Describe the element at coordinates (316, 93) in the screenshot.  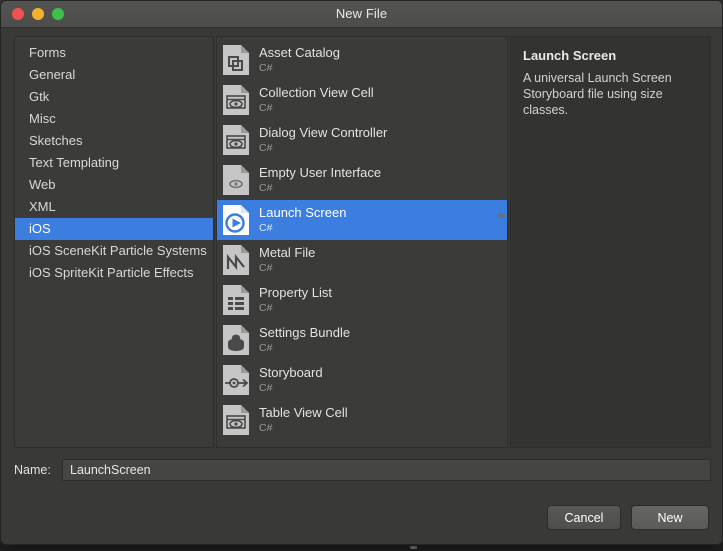
I see `template-item-name: Collection View Cell` at that location.